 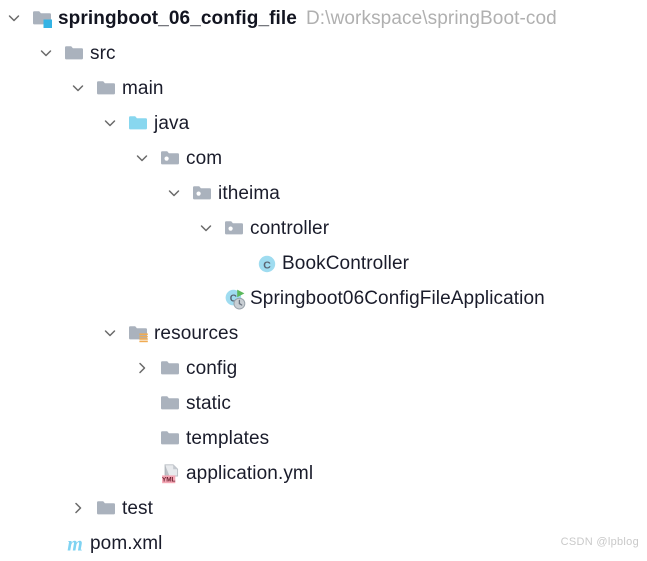 I want to click on tree-item-label: test, so click(x=138, y=508).